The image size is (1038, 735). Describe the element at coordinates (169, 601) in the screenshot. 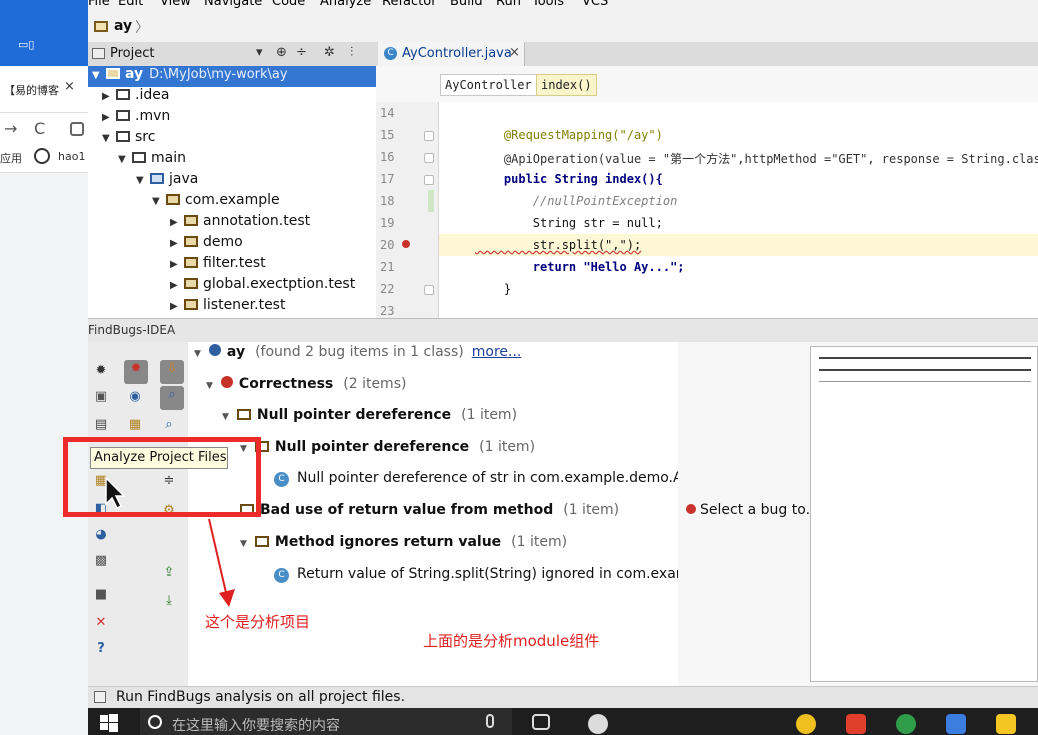

I see `download-icon: ⤓` at that location.